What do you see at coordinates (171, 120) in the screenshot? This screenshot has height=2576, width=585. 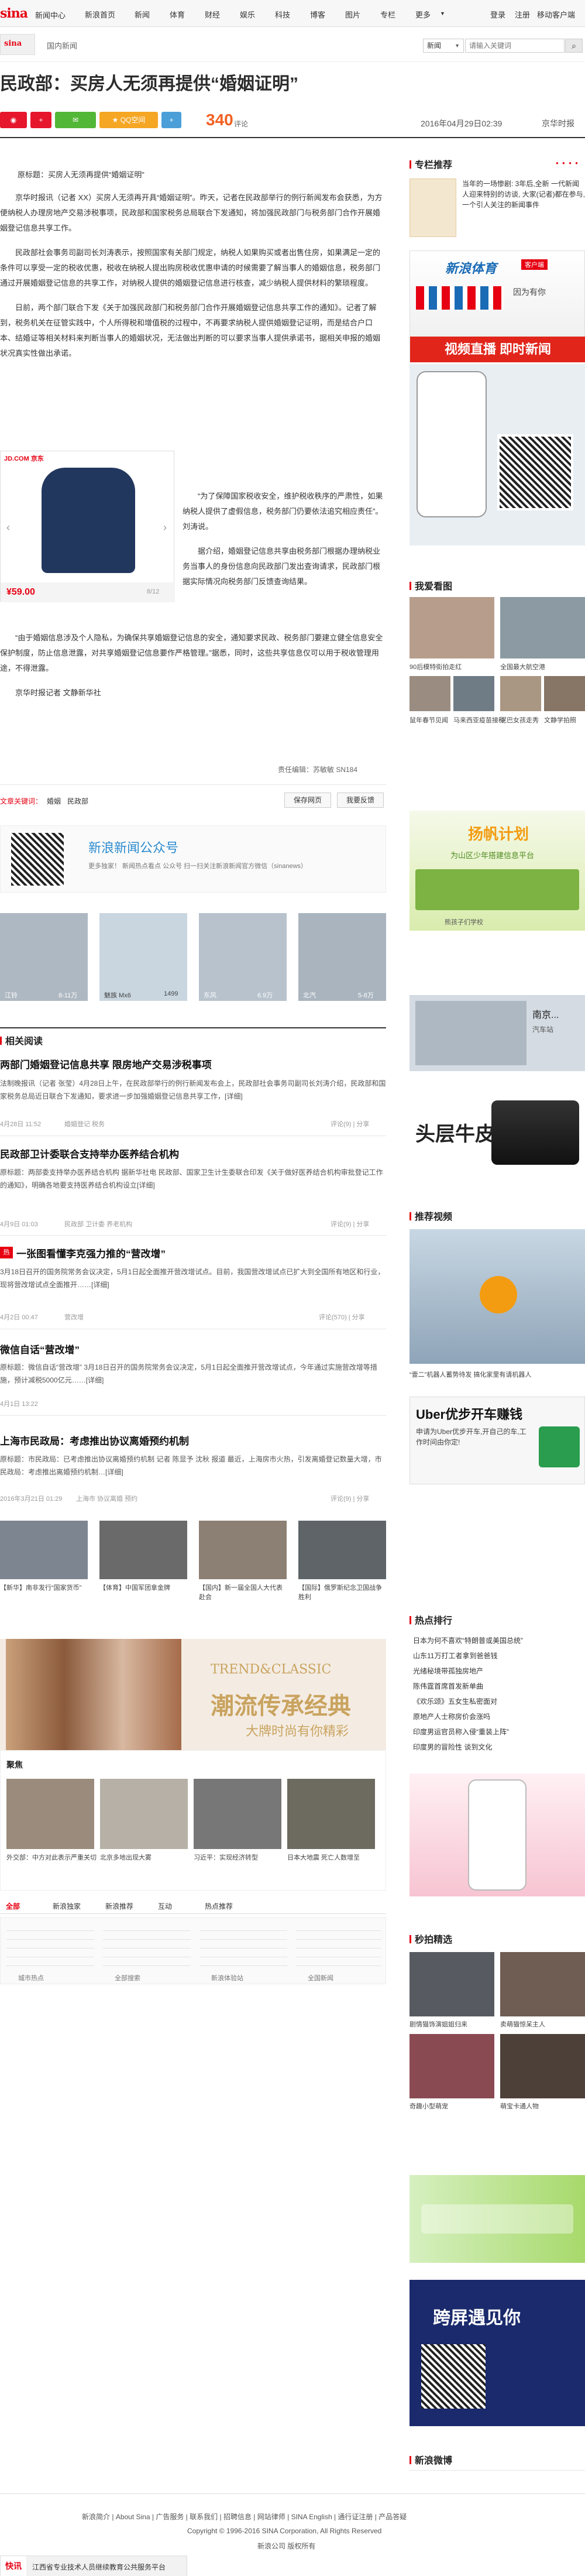 I see `more-share-button: +` at bounding box center [171, 120].